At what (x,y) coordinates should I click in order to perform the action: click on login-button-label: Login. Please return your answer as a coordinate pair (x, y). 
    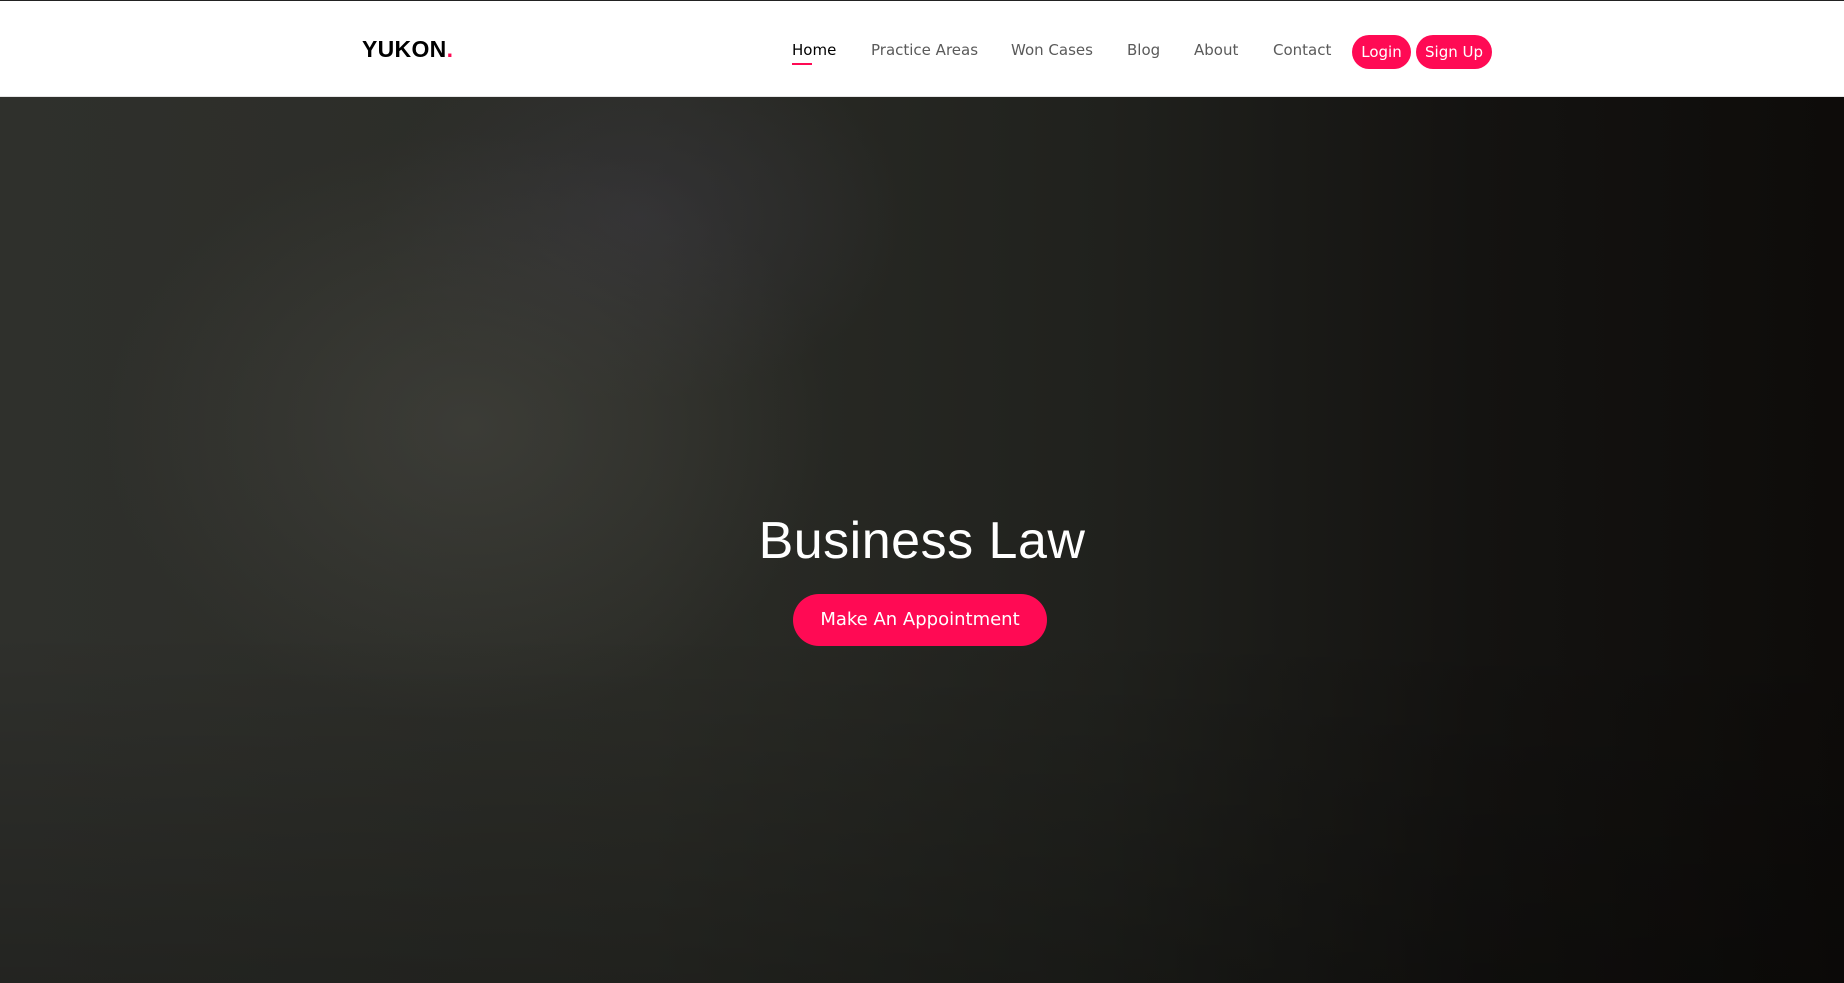
    Looking at the image, I should click on (1381, 52).